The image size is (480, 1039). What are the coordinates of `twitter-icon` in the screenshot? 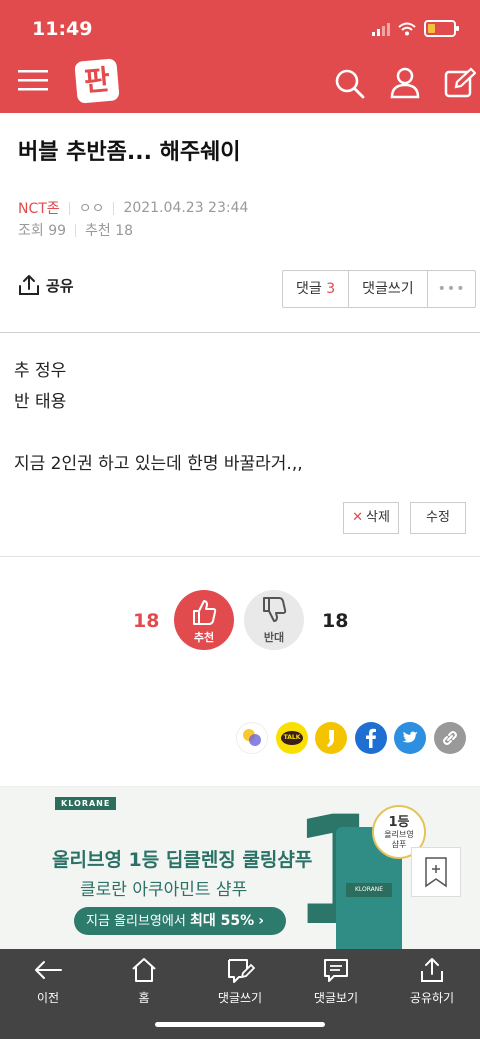 It's located at (410, 738).